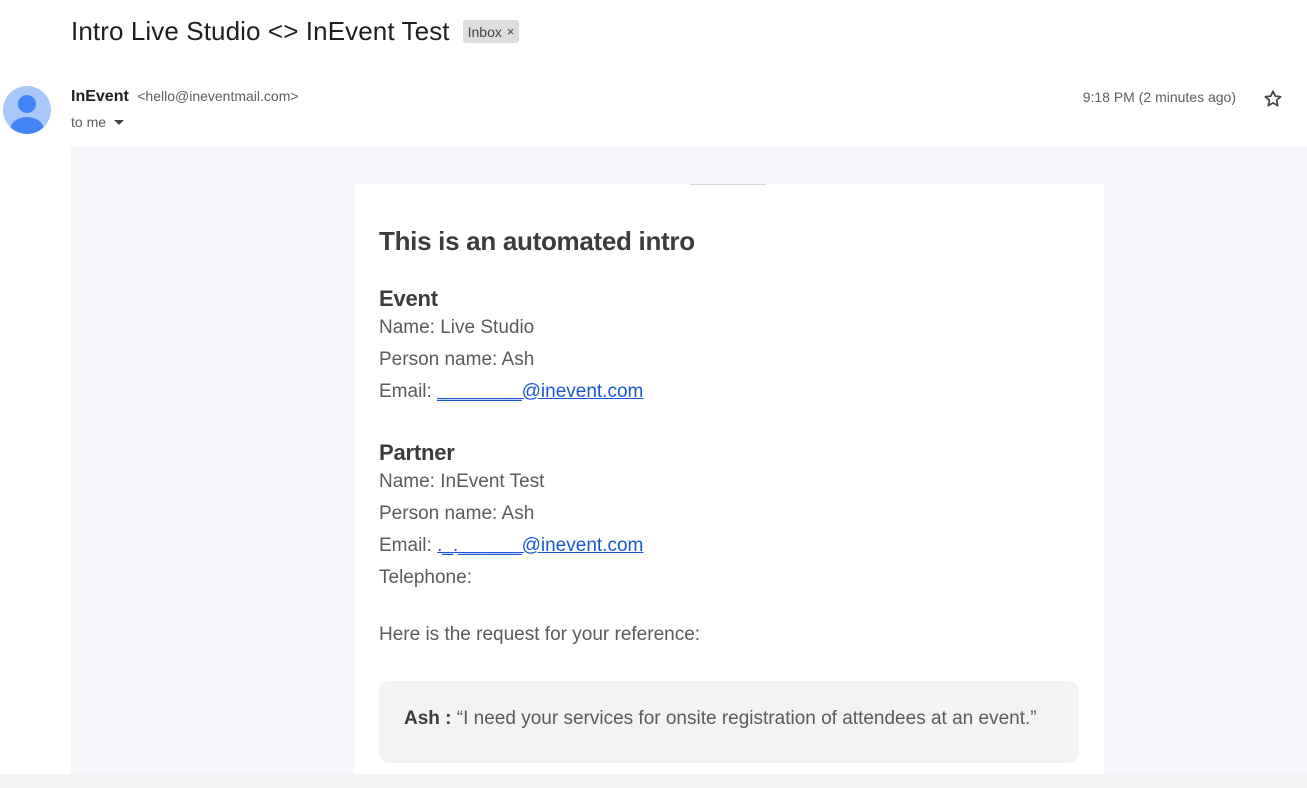 The height and width of the screenshot is (788, 1307). Describe the element at coordinates (27, 104) in the screenshot. I see `avatar-head` at that location.